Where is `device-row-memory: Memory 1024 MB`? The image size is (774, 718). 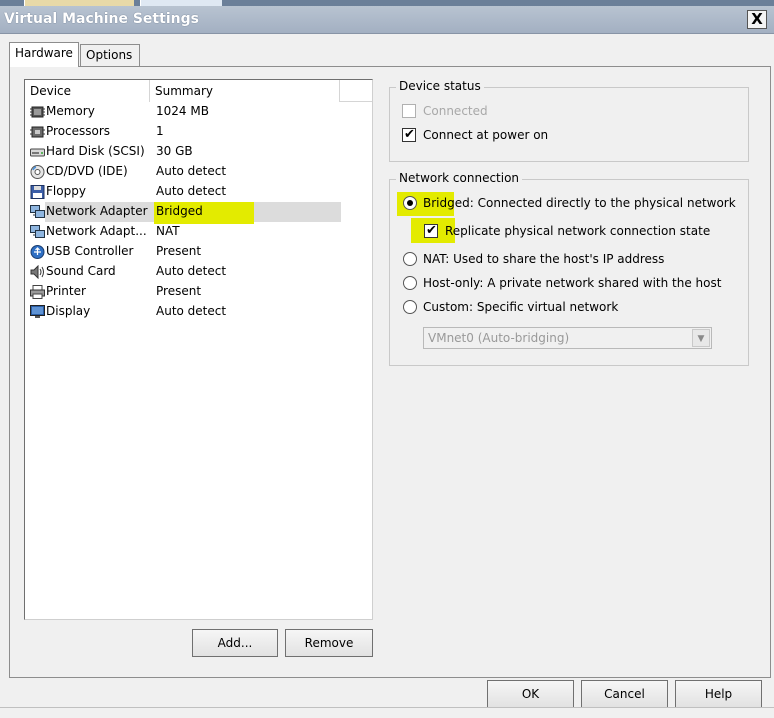
device-row-memory: Memory 1024 MB is located at coordinates (198, 112).